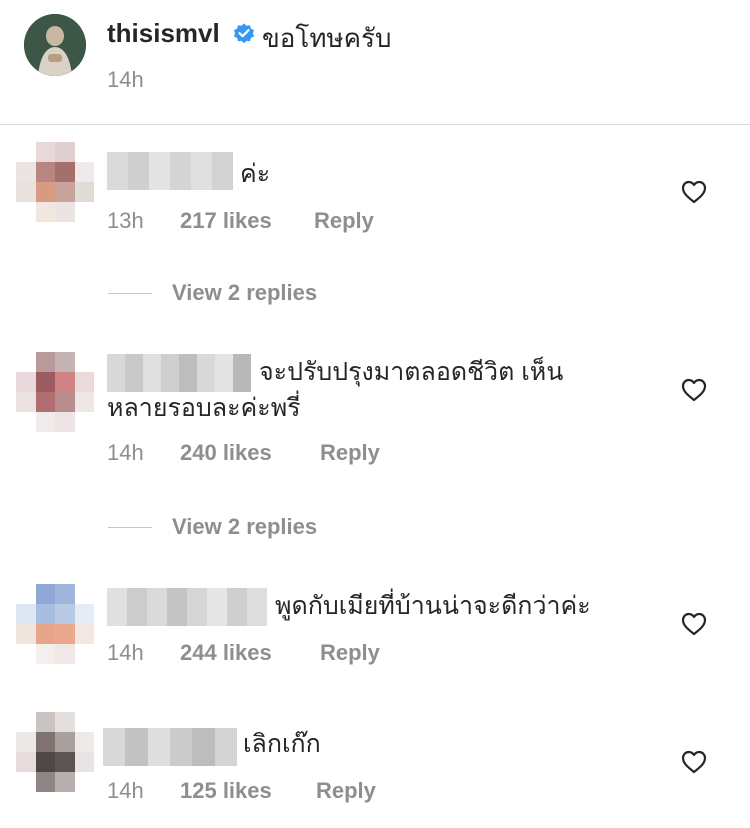 The width and height of the screenshot is (750, 828). Describe the element at coordinates (125, 220) in the screenshot. I see `comment-time: 13h` at that location.